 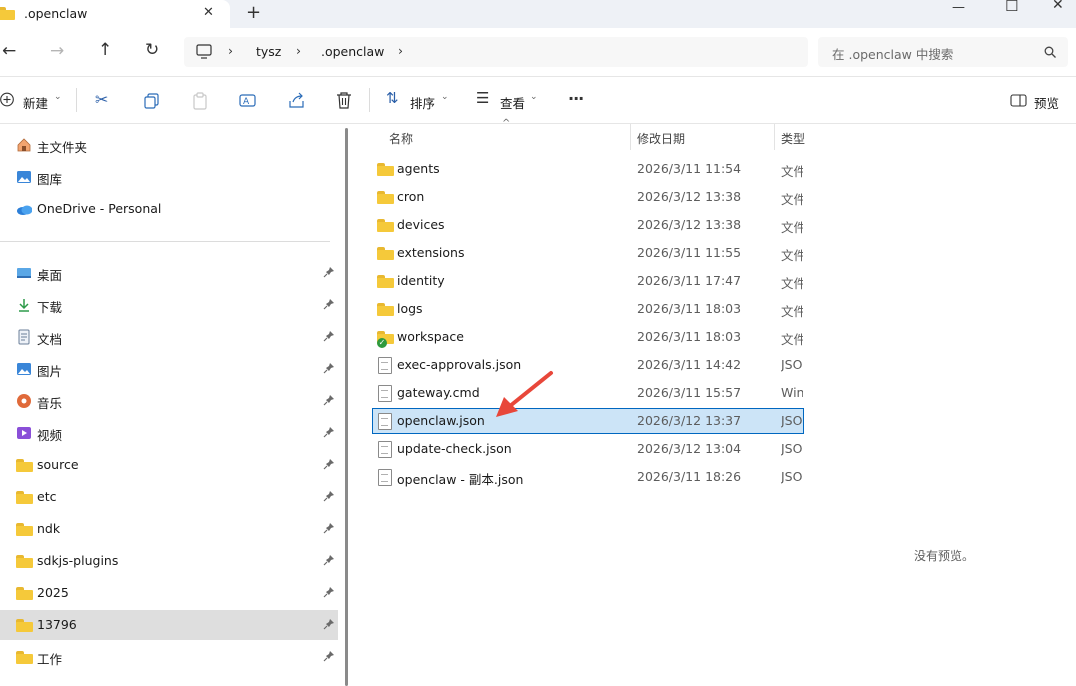 I want to click on file-name: cron, so click(x=411, y=196).